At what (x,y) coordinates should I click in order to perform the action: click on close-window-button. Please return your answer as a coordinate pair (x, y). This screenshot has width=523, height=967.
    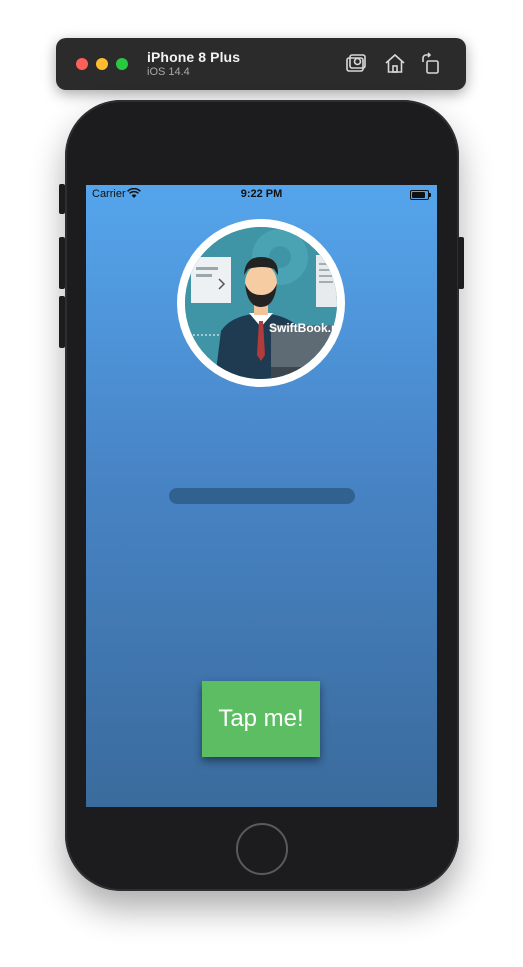
    Looking at the image, I should click on (82, 64).